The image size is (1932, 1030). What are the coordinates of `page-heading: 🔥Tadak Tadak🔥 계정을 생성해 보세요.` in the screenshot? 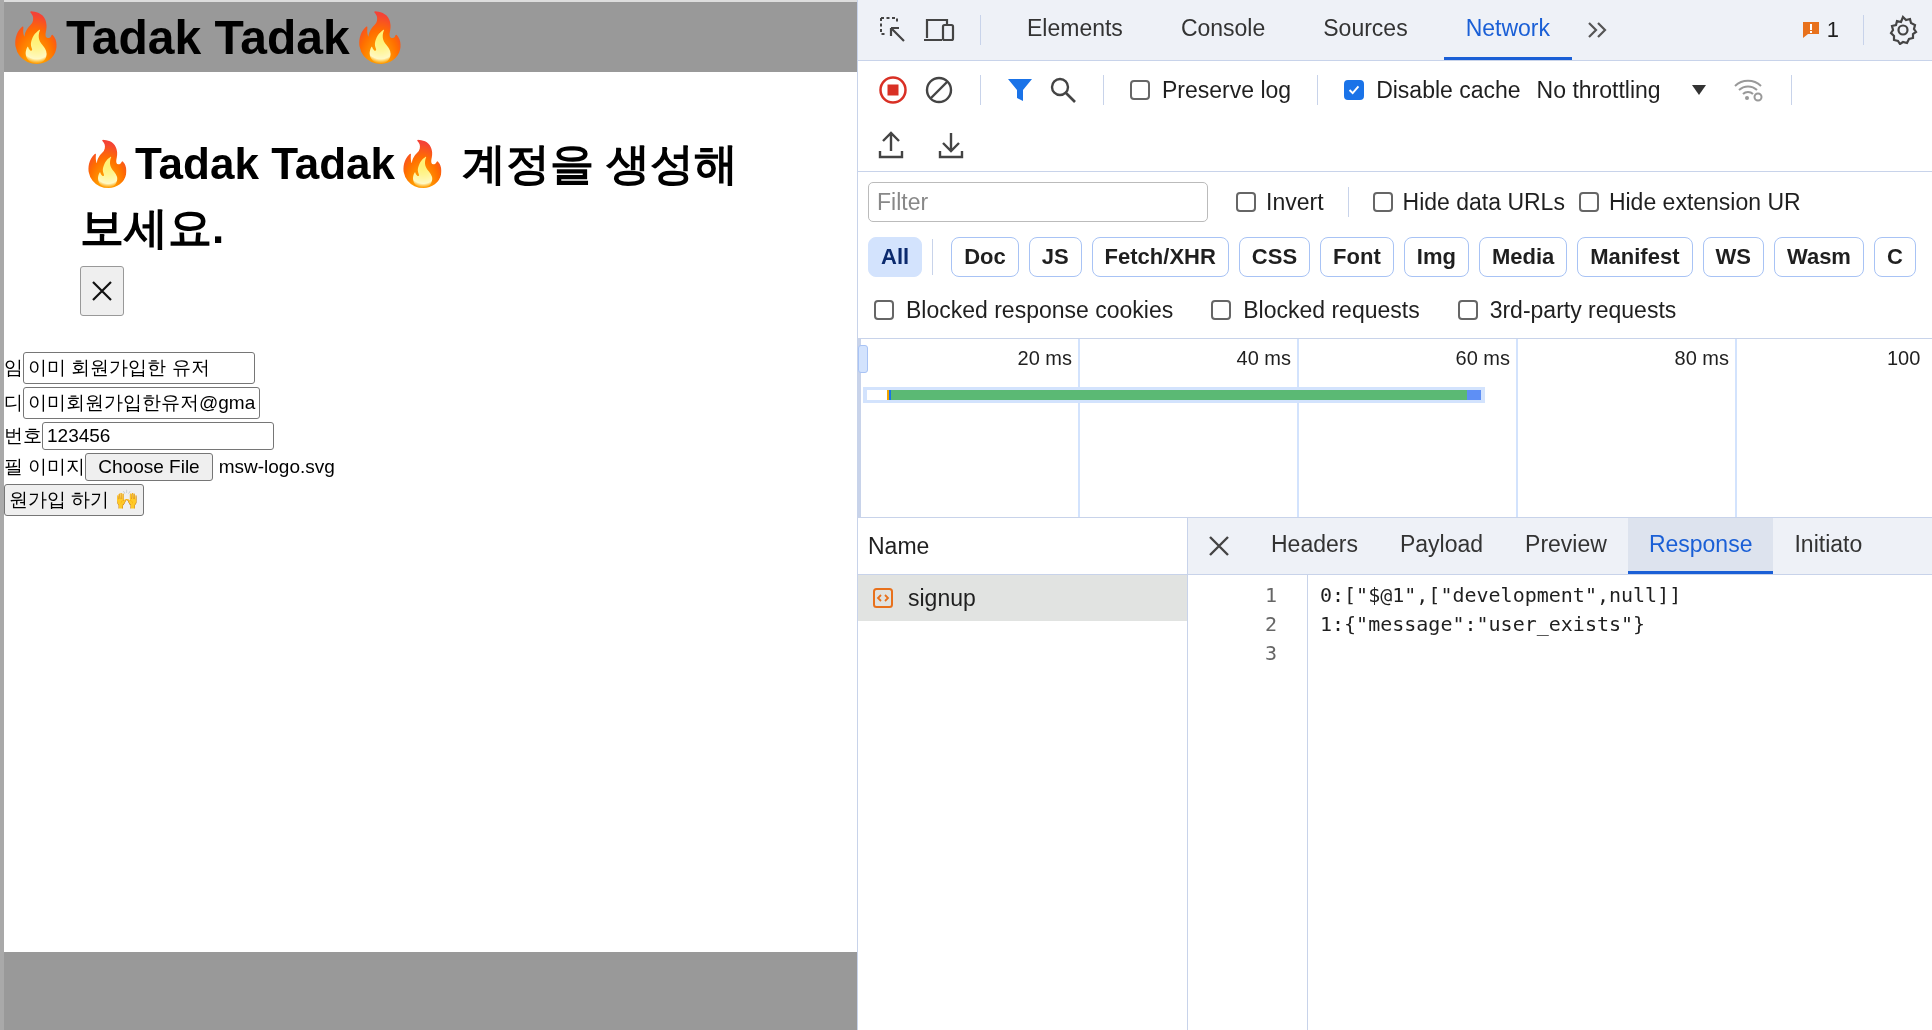 It's located at (410, 196).